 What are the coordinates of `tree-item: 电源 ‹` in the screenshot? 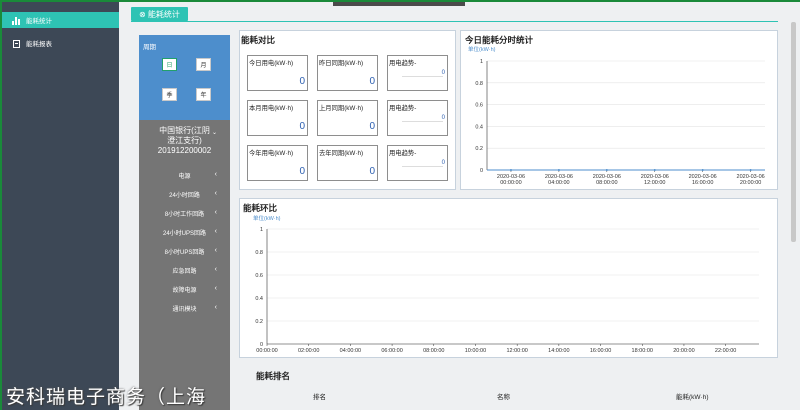 It's located at (184, 175).